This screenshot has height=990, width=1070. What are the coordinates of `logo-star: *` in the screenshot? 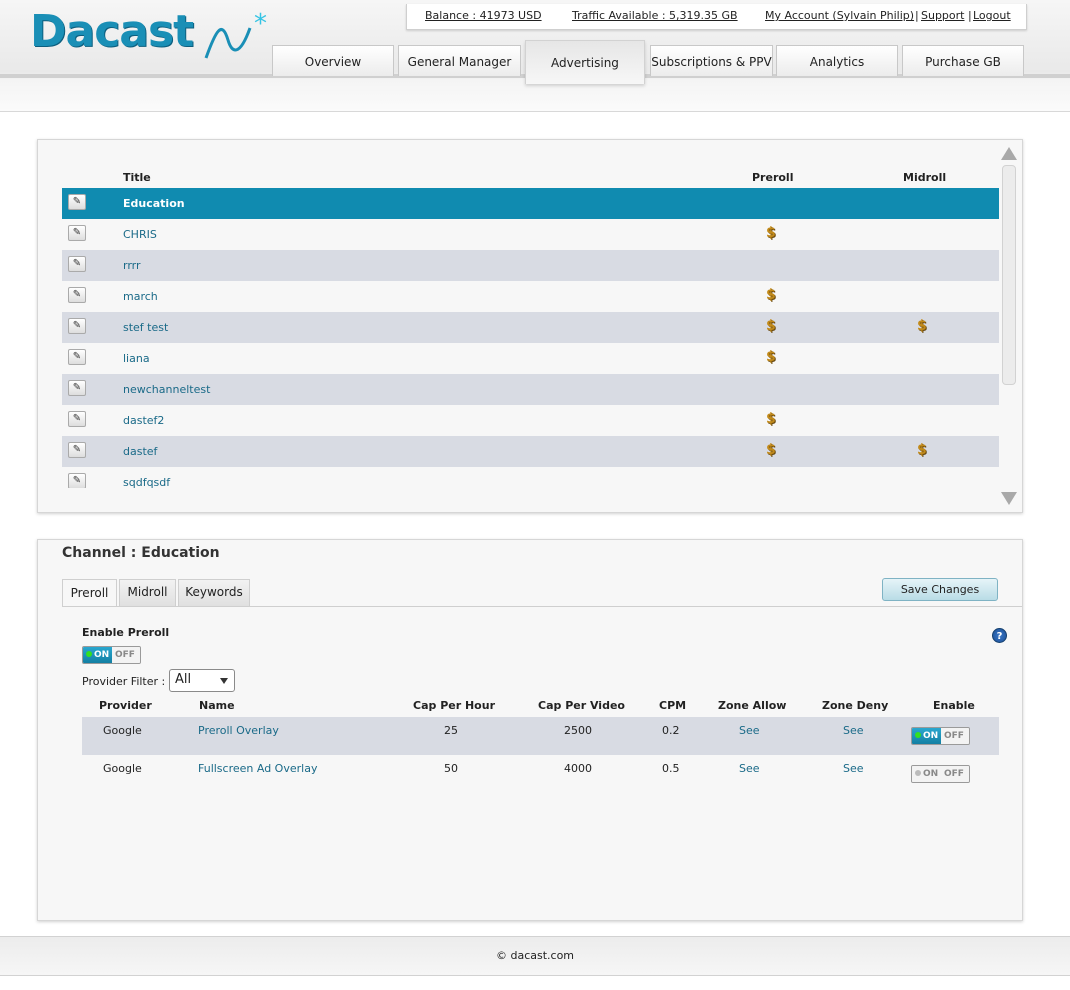 It's located at (260, 24).